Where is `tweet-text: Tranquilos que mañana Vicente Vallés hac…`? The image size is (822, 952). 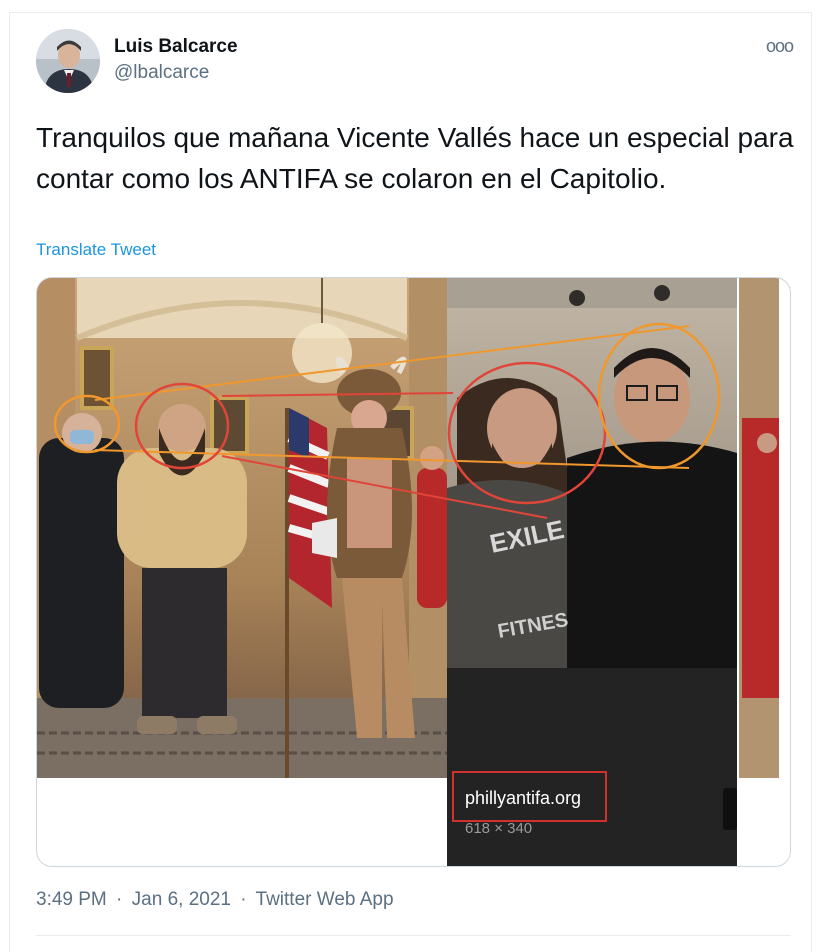
tweet-text: Tranquilos que mañana Vicente Vallés hac… is located at coordinates (415, 158).